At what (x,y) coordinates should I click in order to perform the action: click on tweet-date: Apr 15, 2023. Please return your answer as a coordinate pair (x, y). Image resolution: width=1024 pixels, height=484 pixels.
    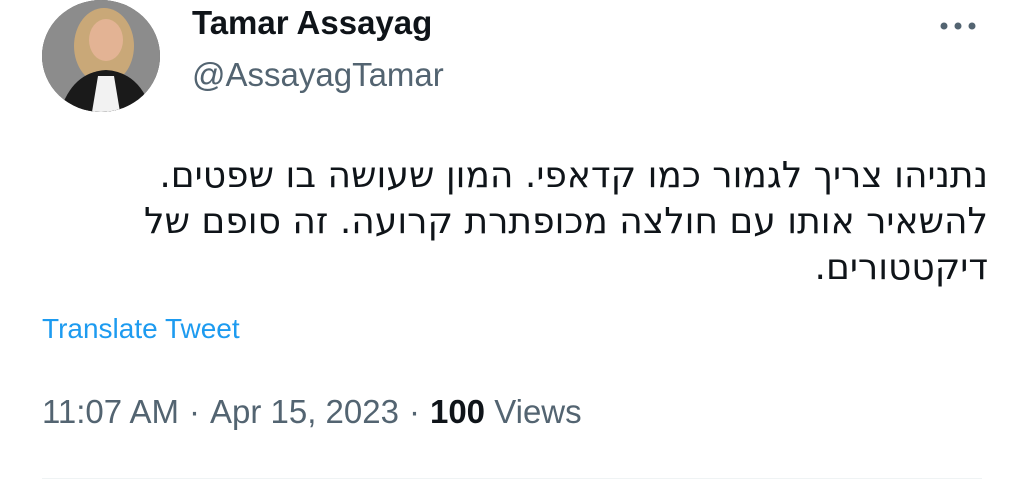
    Looking at the image, I should click on (304, 411).